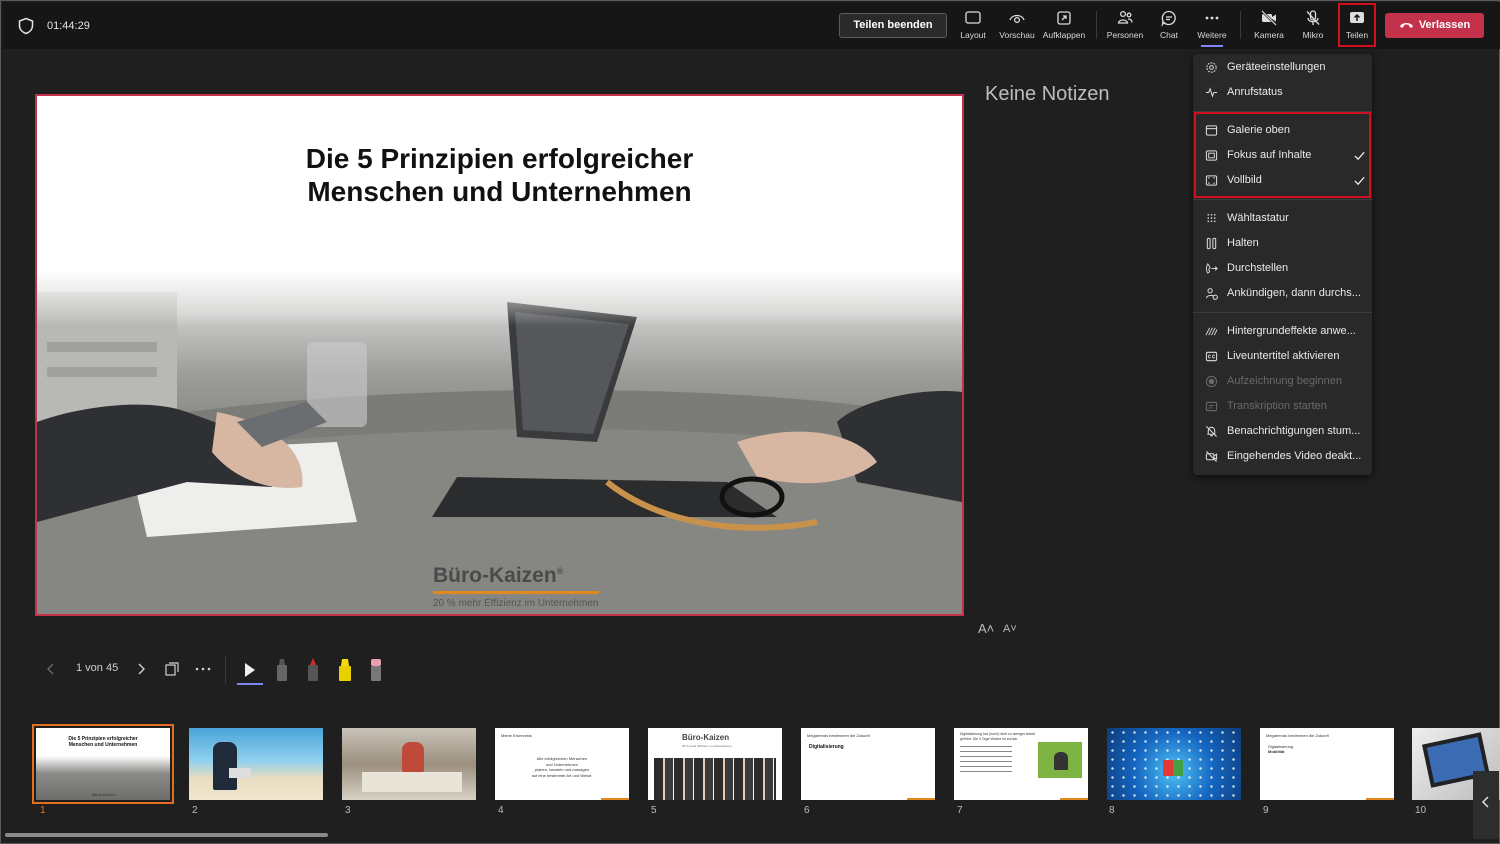  I want to click on people-icon, so click(1125, 17).